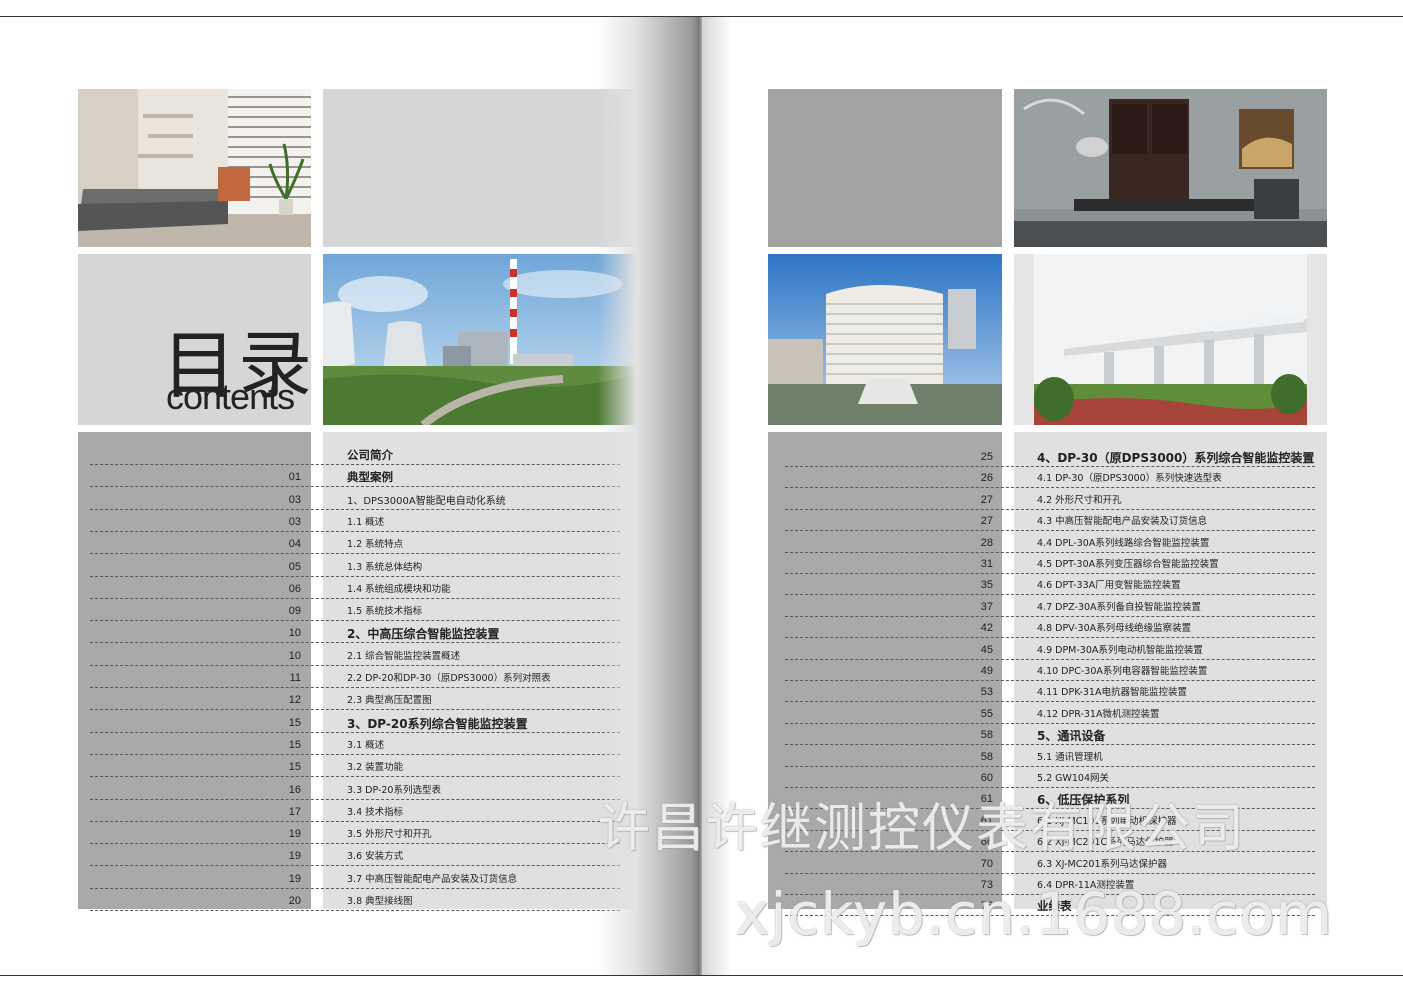 The height and width of the screenshot is (992, 1403). What do you see at coordinates (1079, 499) in the screenshot?
I see `toc-entry: 4.2 外形尺寸和开孔` at bounding box center [1079, 499].